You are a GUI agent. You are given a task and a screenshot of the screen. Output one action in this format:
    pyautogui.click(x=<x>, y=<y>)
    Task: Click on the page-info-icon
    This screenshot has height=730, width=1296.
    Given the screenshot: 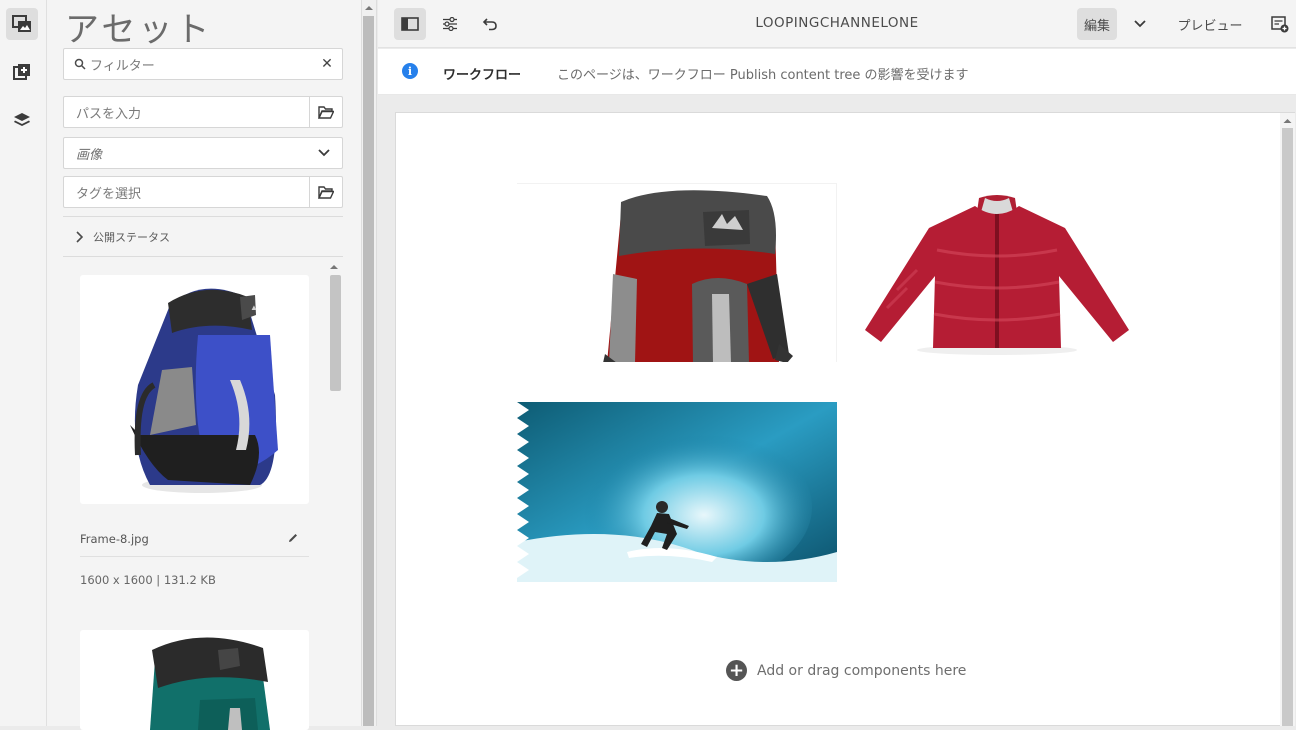 What is the action you would take?
    pyautogui.click(x=1280, y=24)
    